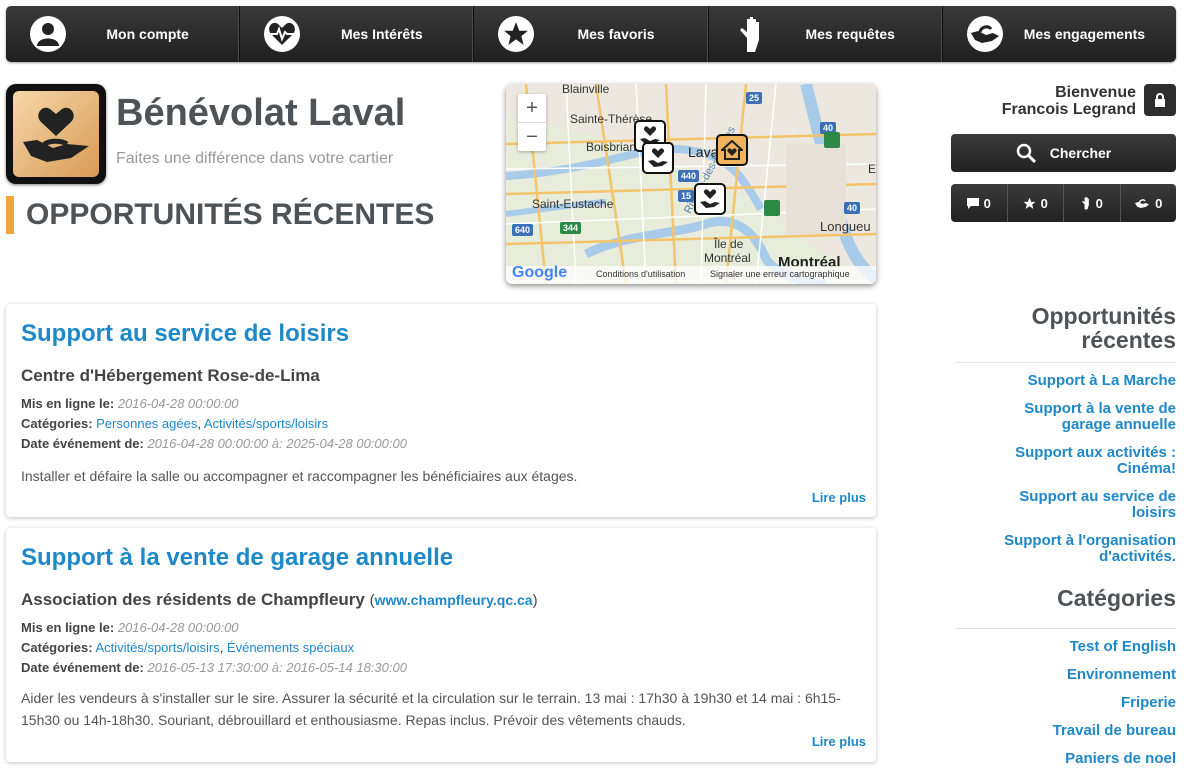  I want to click on engagements-counter: 0, so click(1149, 203).